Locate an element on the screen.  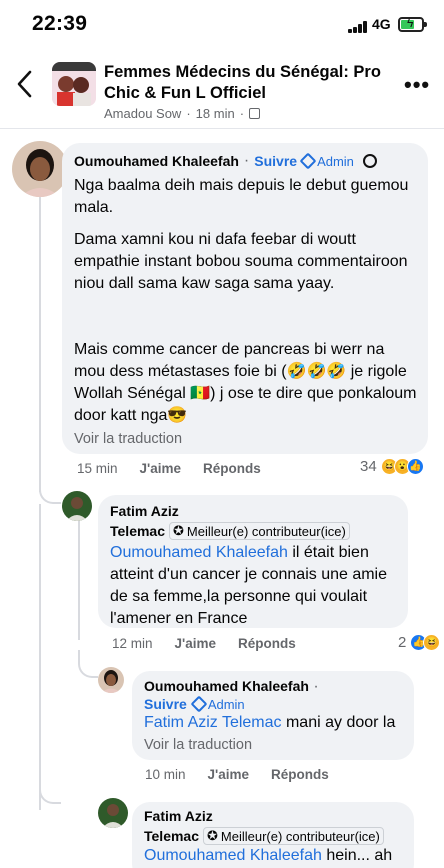
comment-header: Suivre Admin is located at coordinates (194, 704).